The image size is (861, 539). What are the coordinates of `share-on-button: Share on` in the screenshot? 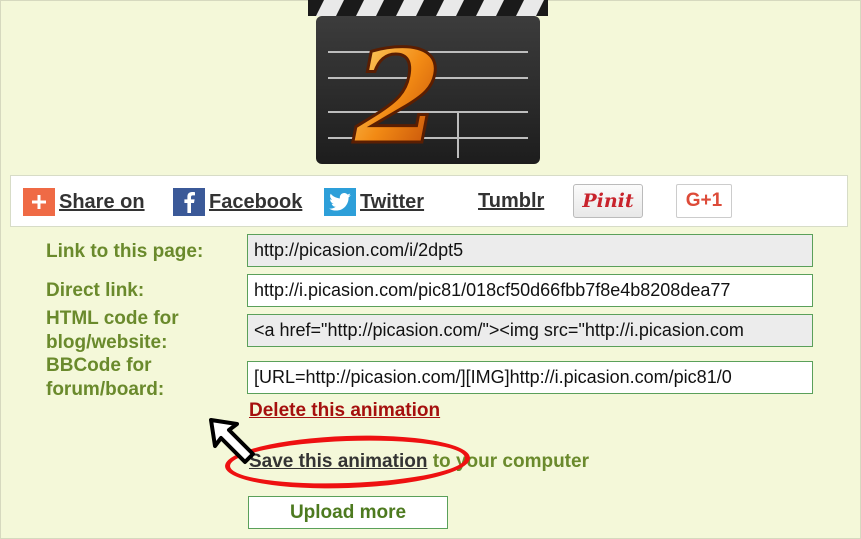 It's located at (84, 202).